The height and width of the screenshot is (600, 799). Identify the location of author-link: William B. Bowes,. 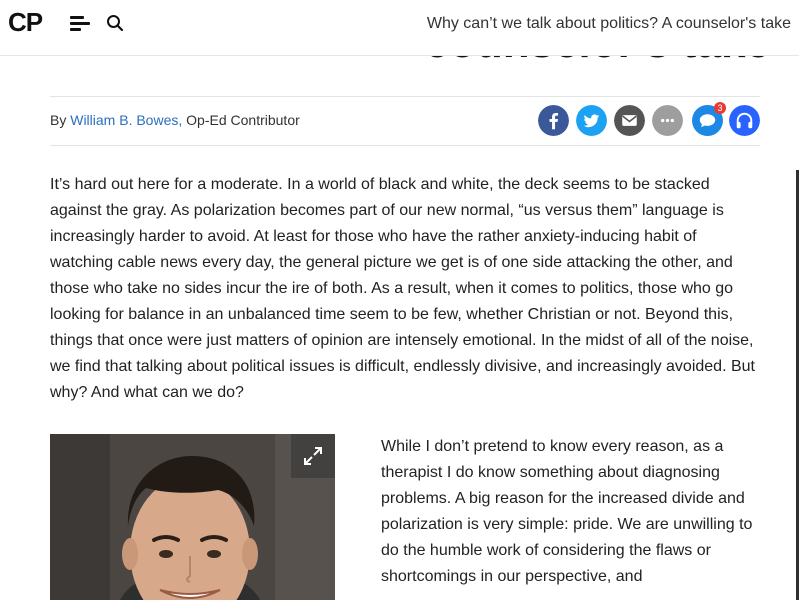
(126, 120).